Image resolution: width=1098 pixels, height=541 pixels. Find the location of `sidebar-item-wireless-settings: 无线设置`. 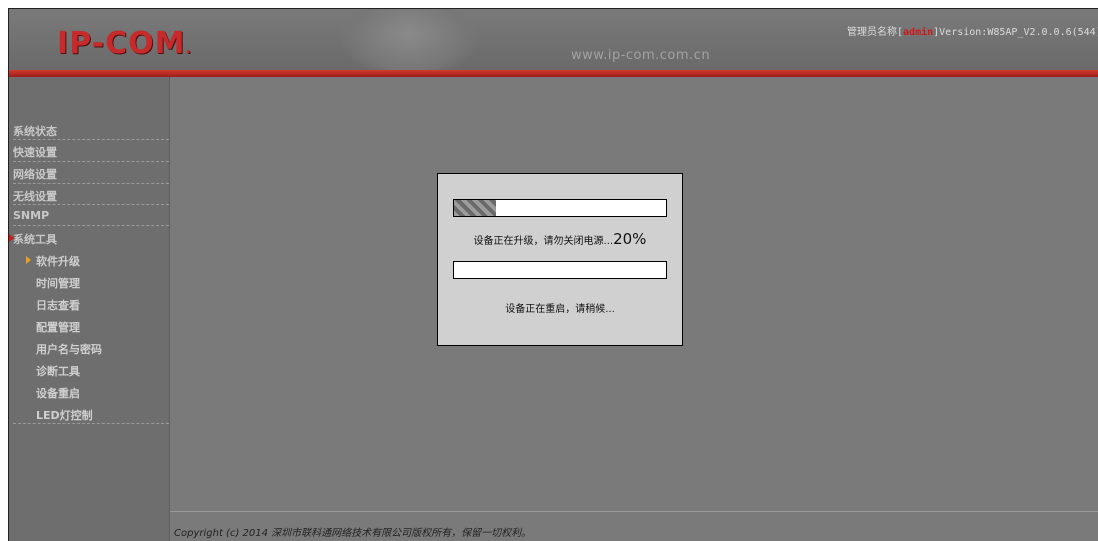

sidebar-item-wireless-settings: 无线设置 is located at coordinates (89, 196).